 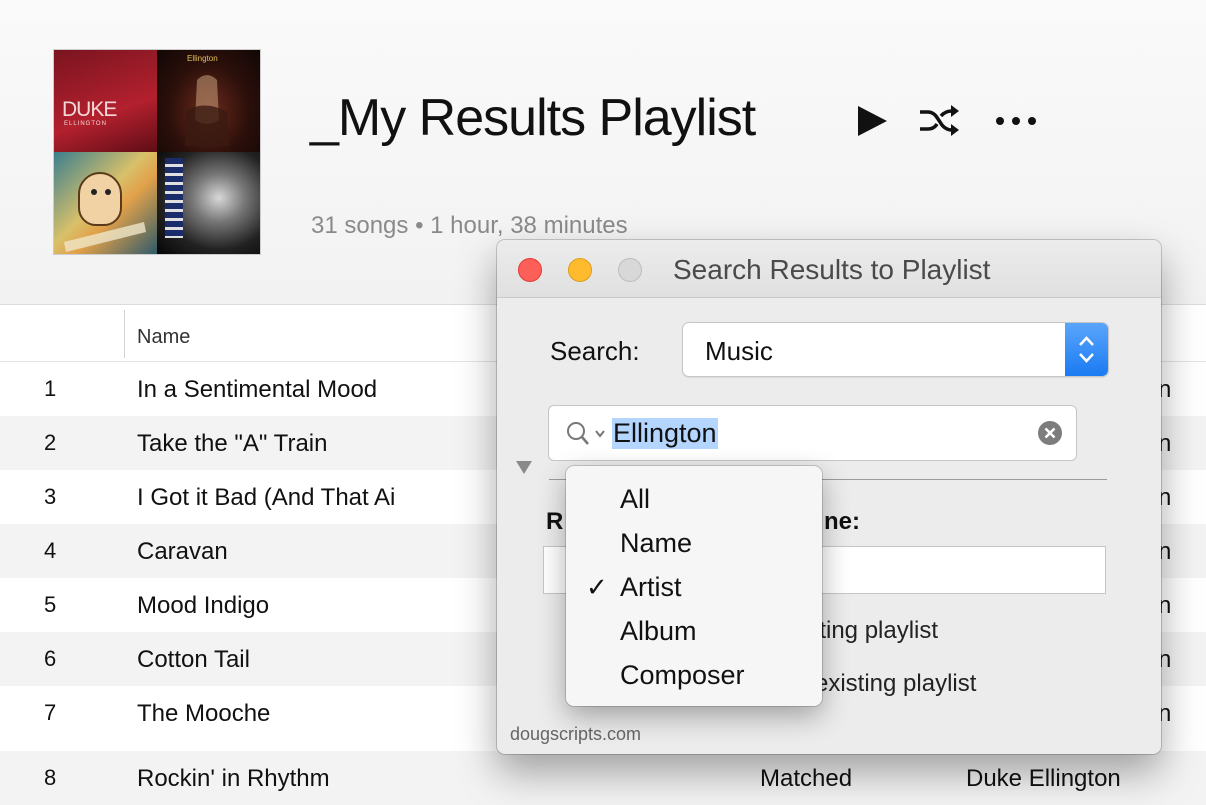 I want to click on track-number: 5, so click(x=50, y=604).